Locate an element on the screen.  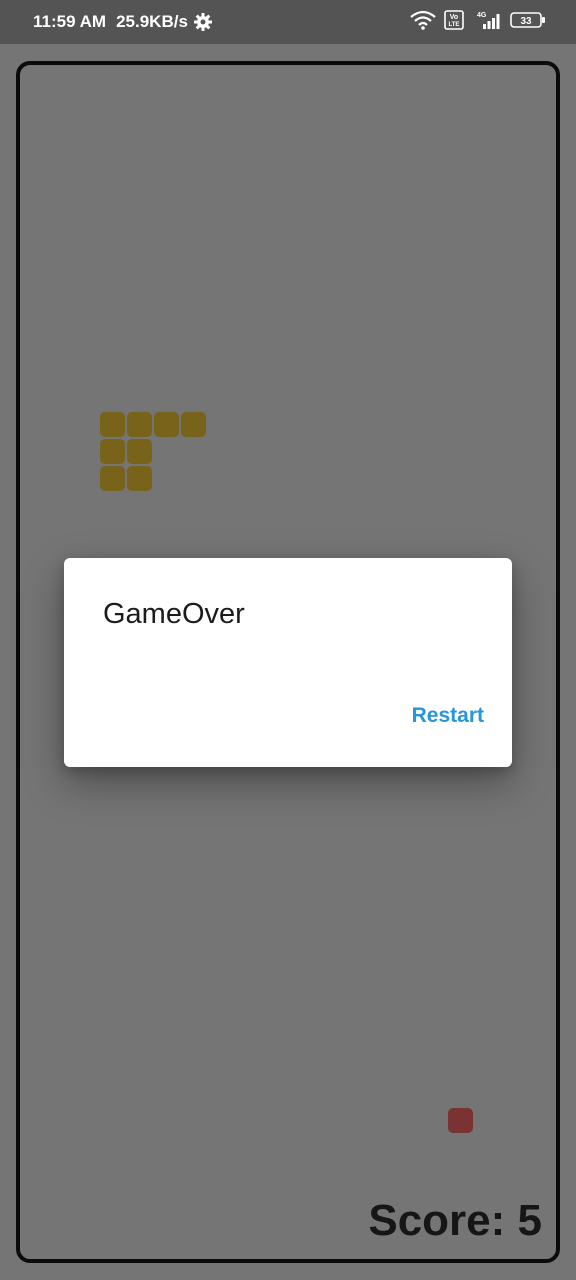
status-net-speed: 25.9KB/s is located at coordinates (152, 21).